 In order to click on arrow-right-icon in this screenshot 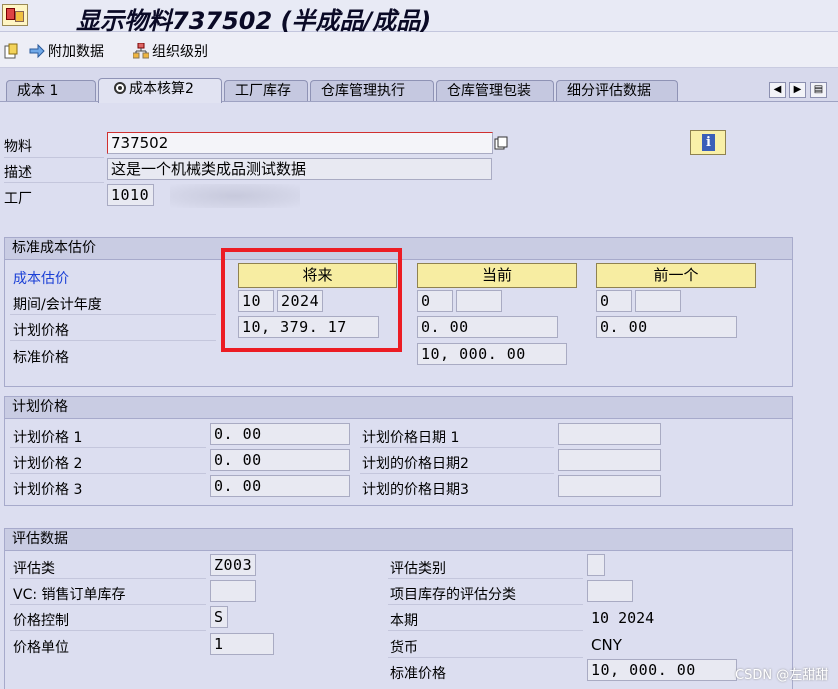, I will do `click(37, 51)`.